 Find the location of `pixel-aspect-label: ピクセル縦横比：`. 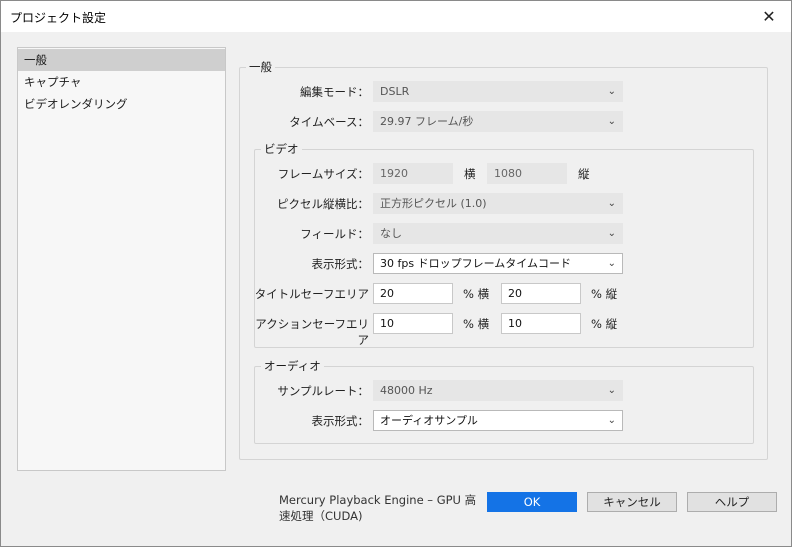

pixel-aspect-label: ピクセル縦横比： is located at coordinates (323, 204).